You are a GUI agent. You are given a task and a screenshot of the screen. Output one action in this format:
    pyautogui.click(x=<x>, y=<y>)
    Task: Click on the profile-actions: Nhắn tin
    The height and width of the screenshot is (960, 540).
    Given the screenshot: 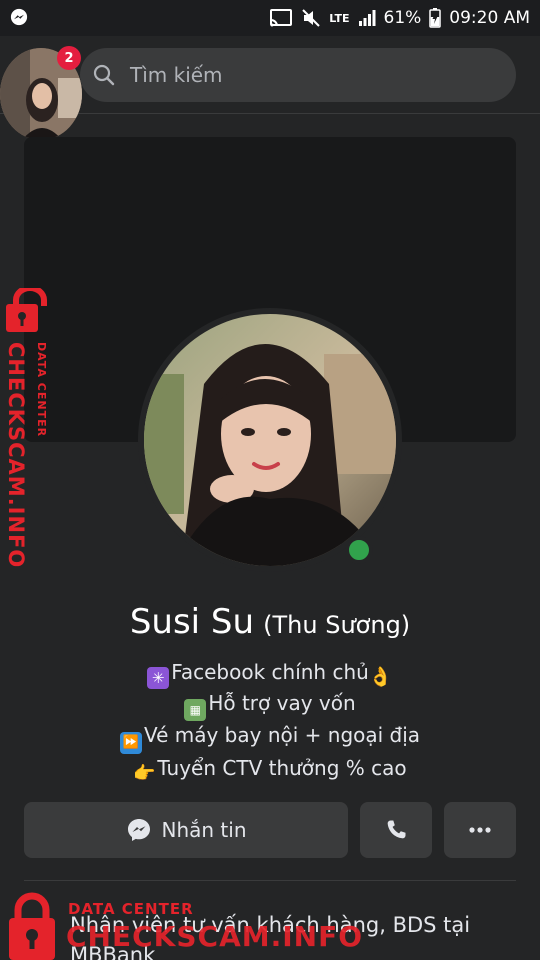 What is the action you would take?
    pyautogui.click(x=270, y=830)
    